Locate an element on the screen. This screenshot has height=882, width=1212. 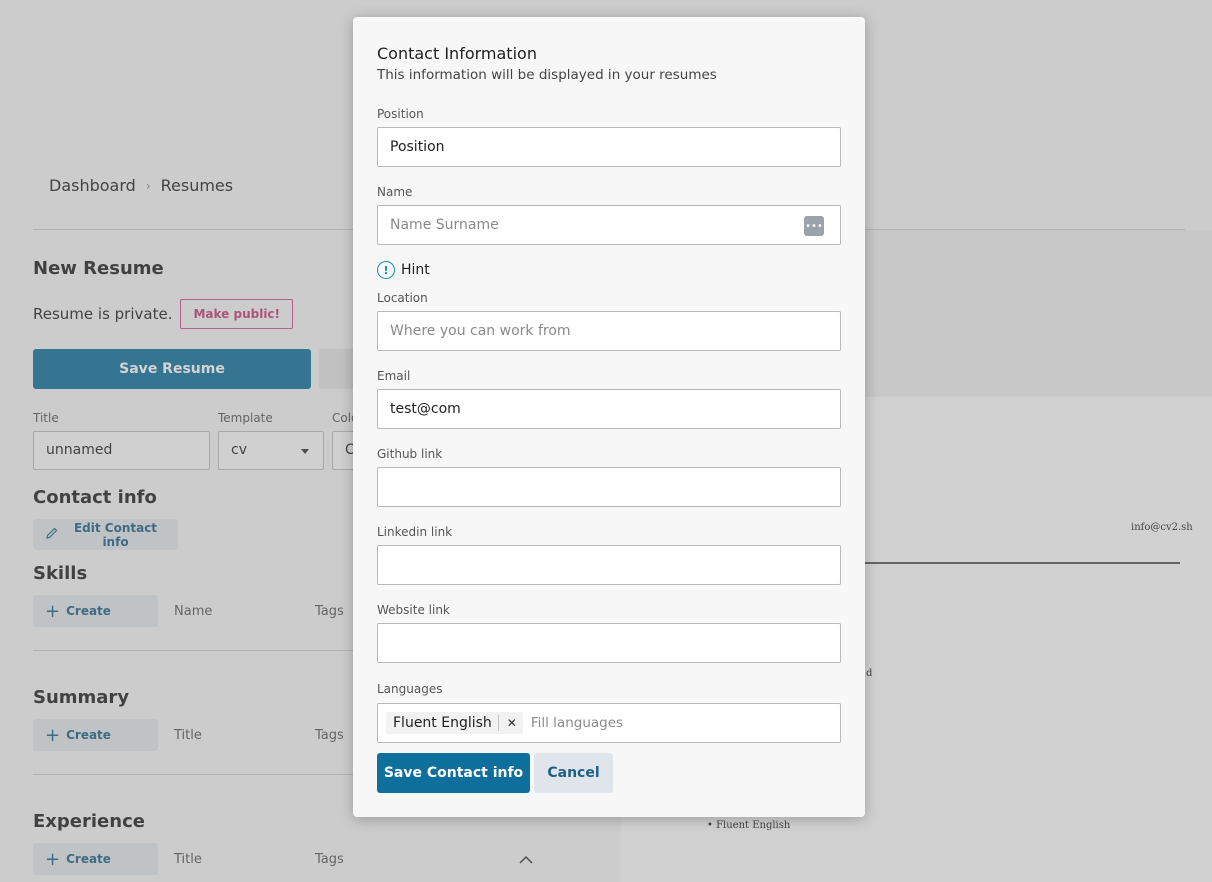
location-label: Location is located at coordinates (402, 298).